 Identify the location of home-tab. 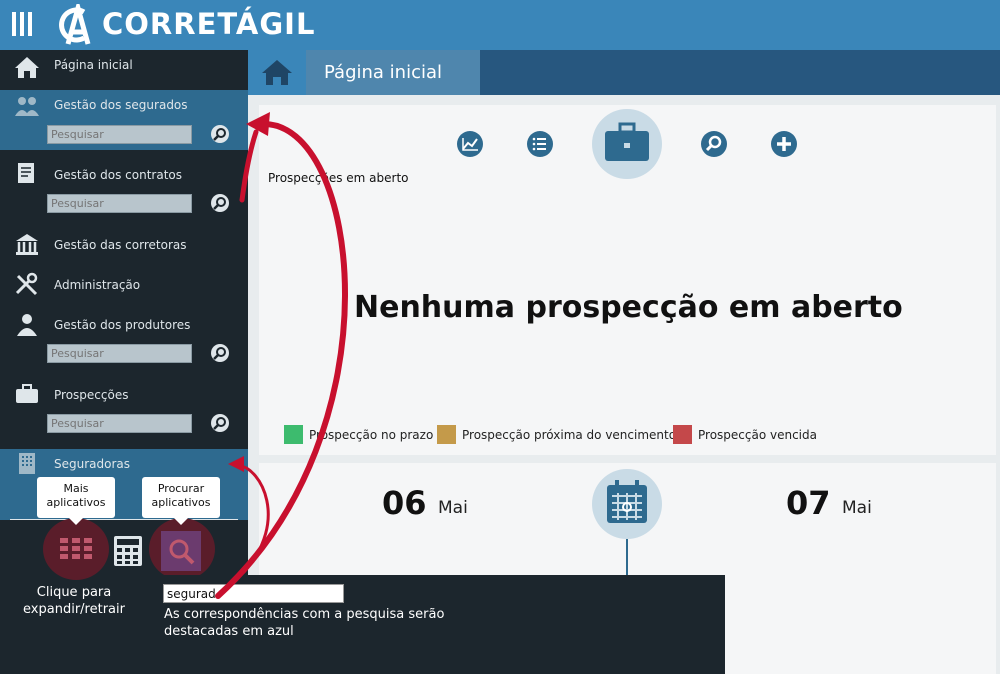
(277, 72).